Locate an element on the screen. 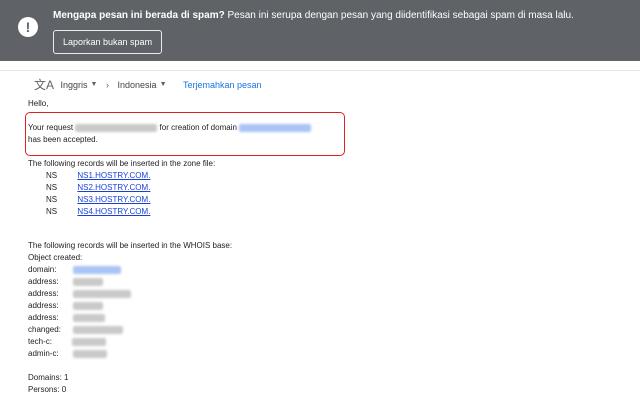  report-not-spam-button: Laporkan bukan spam is located at coordinates (108, 42).